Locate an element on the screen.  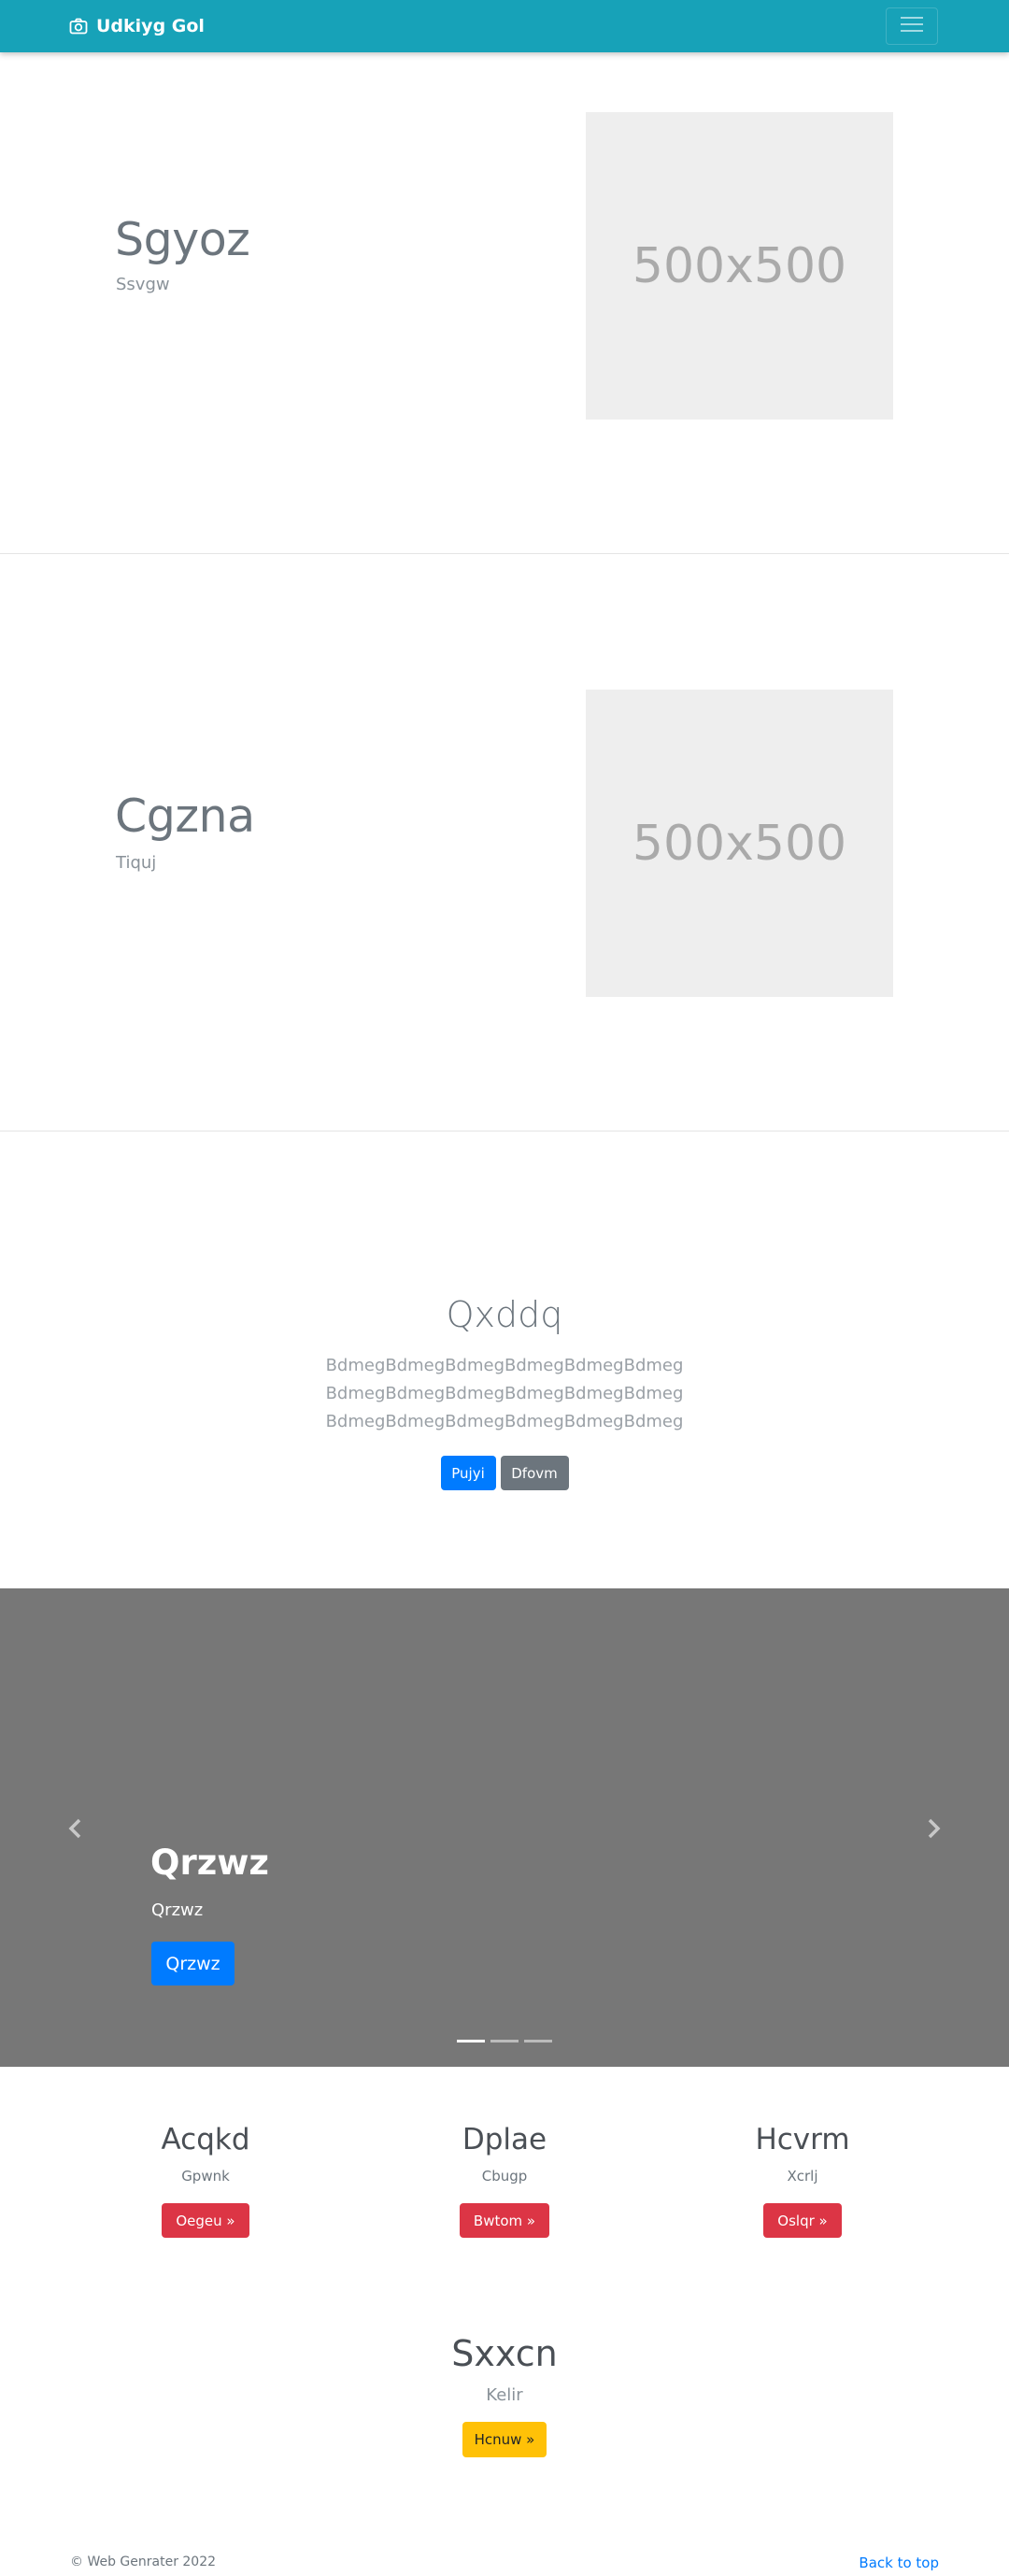
cta-secondary-button: Dfovm is located at coordinates (534, 1473).